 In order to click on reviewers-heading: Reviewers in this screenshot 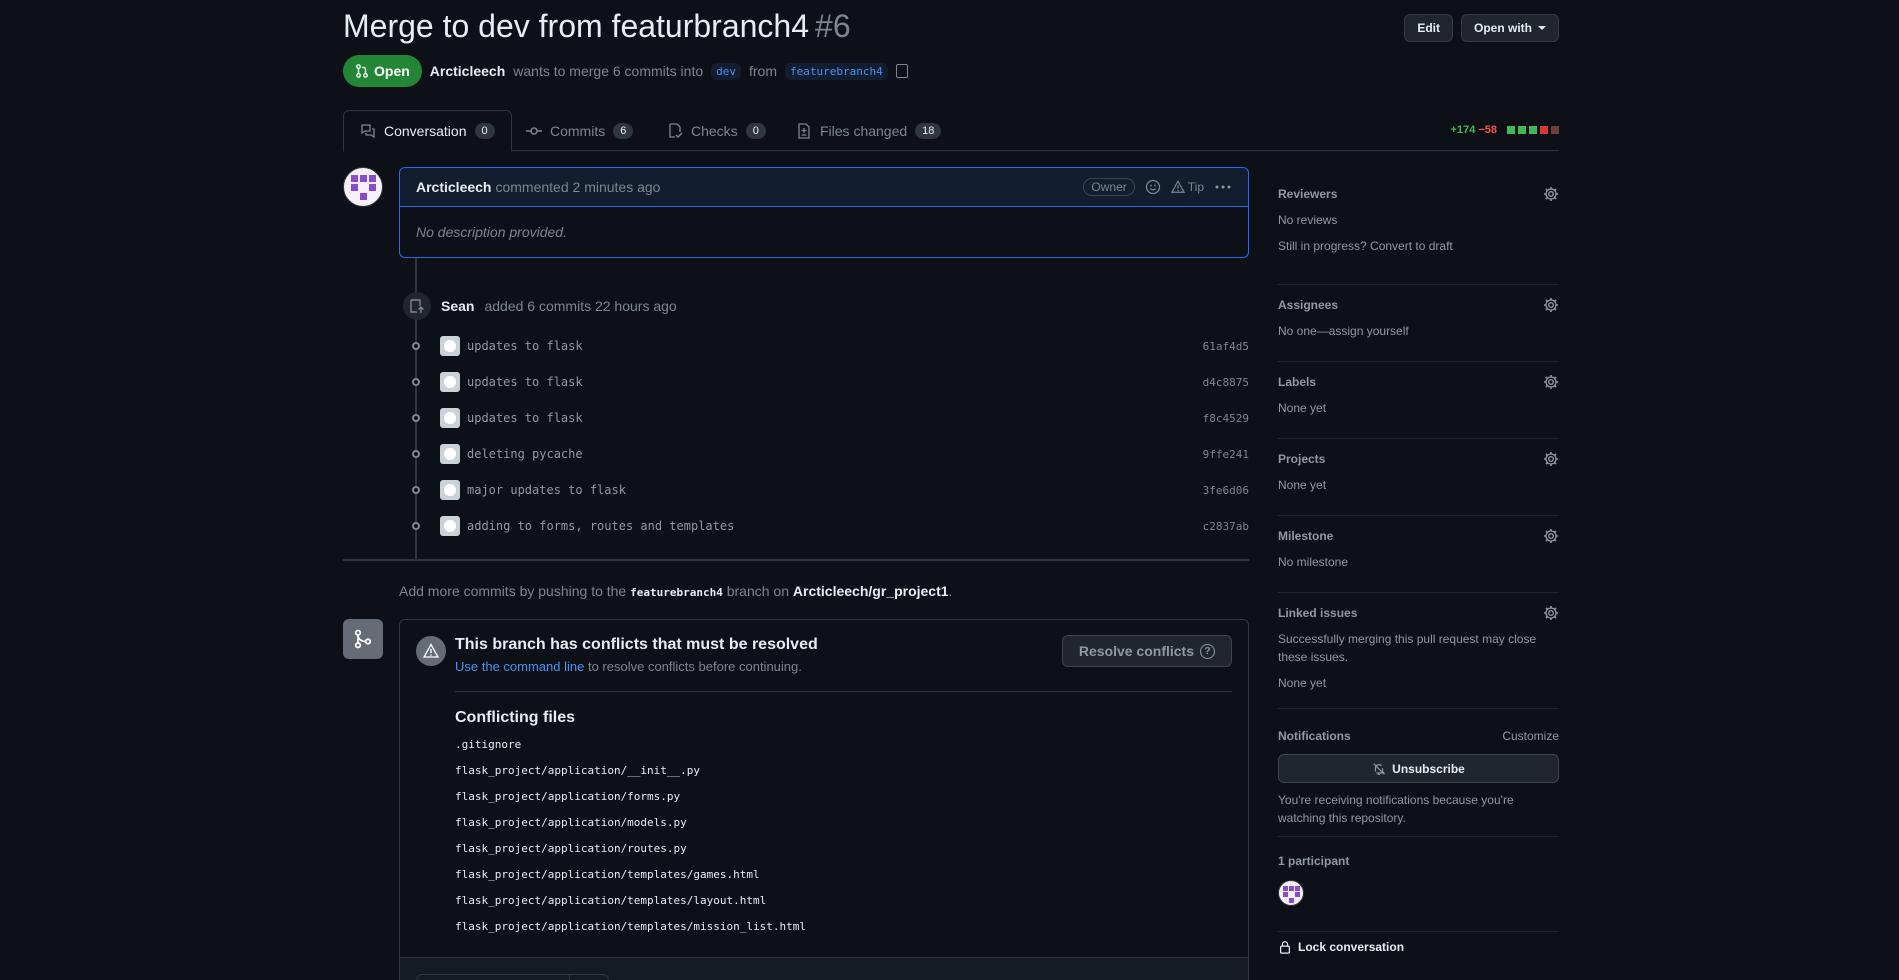, I will do `click(1418, 194)`.